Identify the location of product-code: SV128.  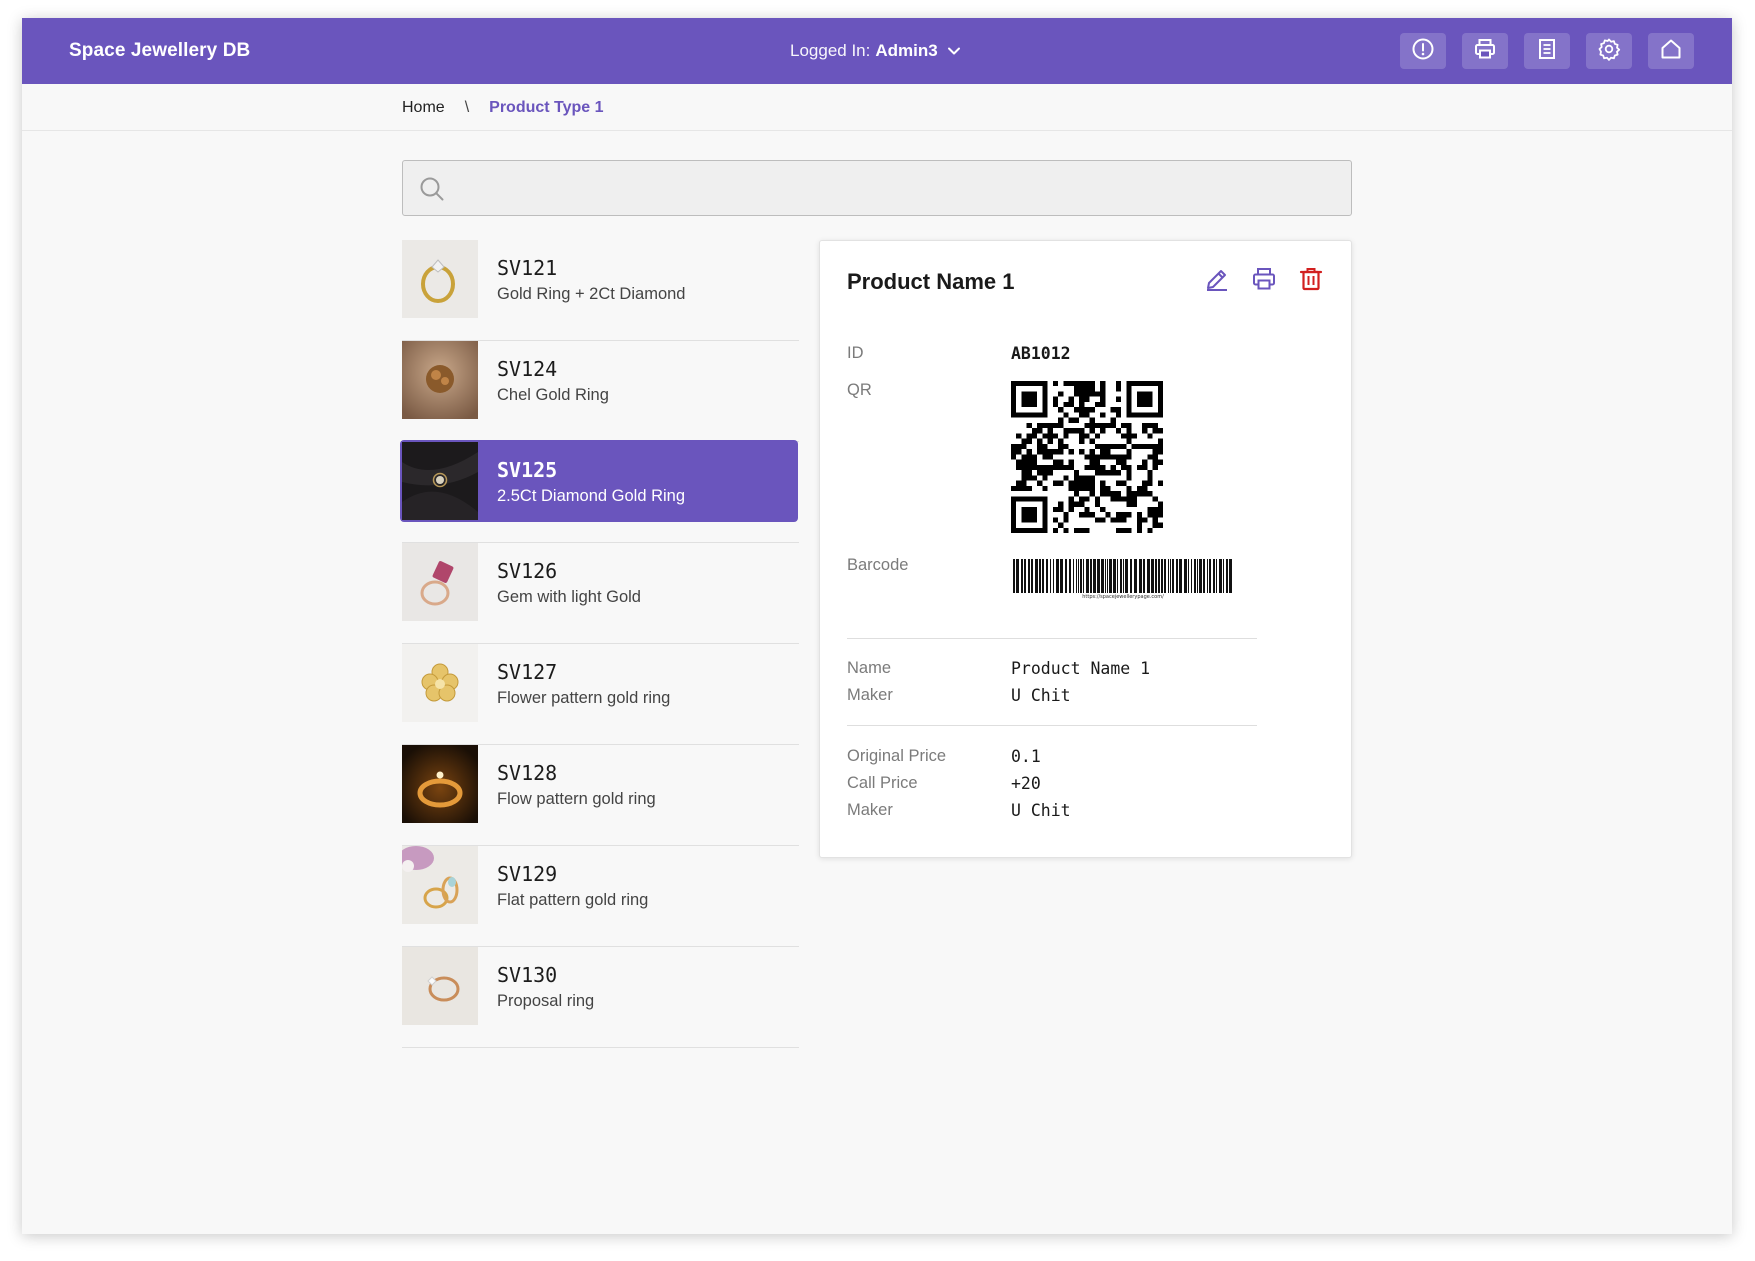
(527, 773).